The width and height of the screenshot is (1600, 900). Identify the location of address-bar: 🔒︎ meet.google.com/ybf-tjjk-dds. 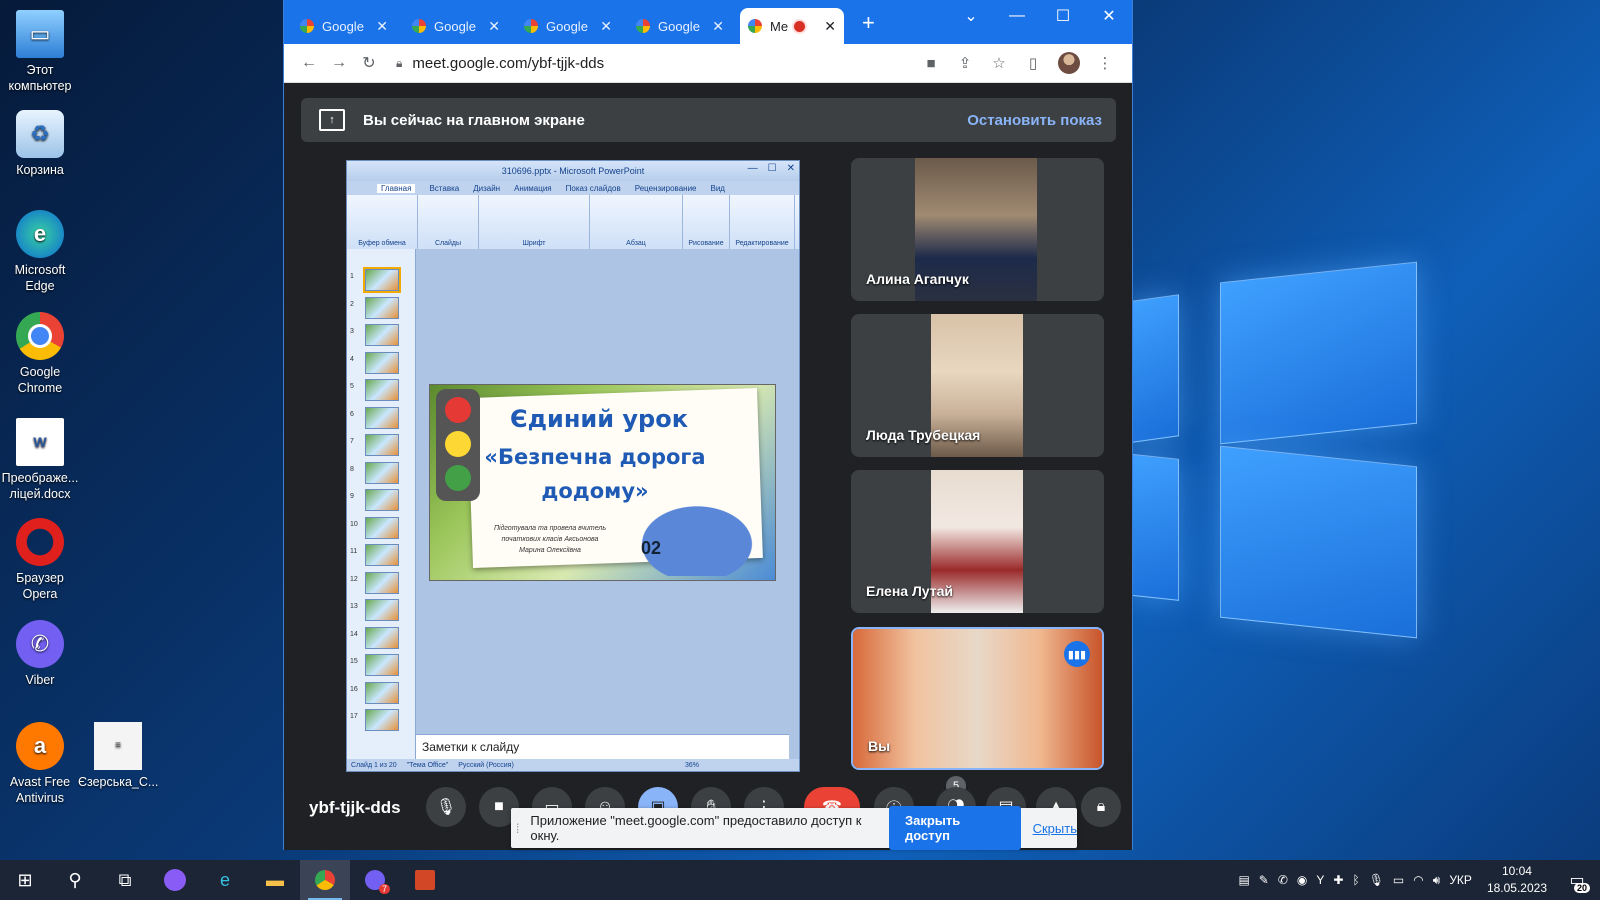
(649, 63).